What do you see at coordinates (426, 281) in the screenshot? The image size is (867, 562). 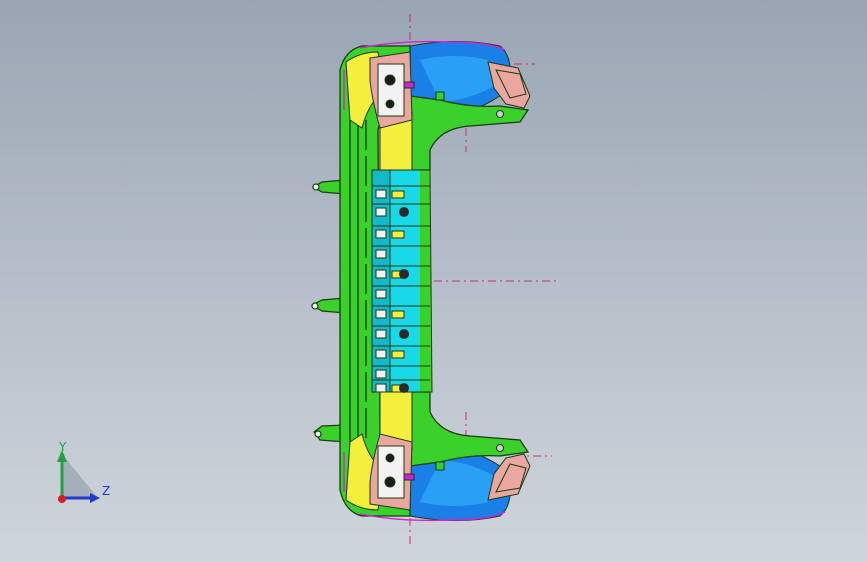 I see `channel-right-rail` at bounding box center [426, 281].